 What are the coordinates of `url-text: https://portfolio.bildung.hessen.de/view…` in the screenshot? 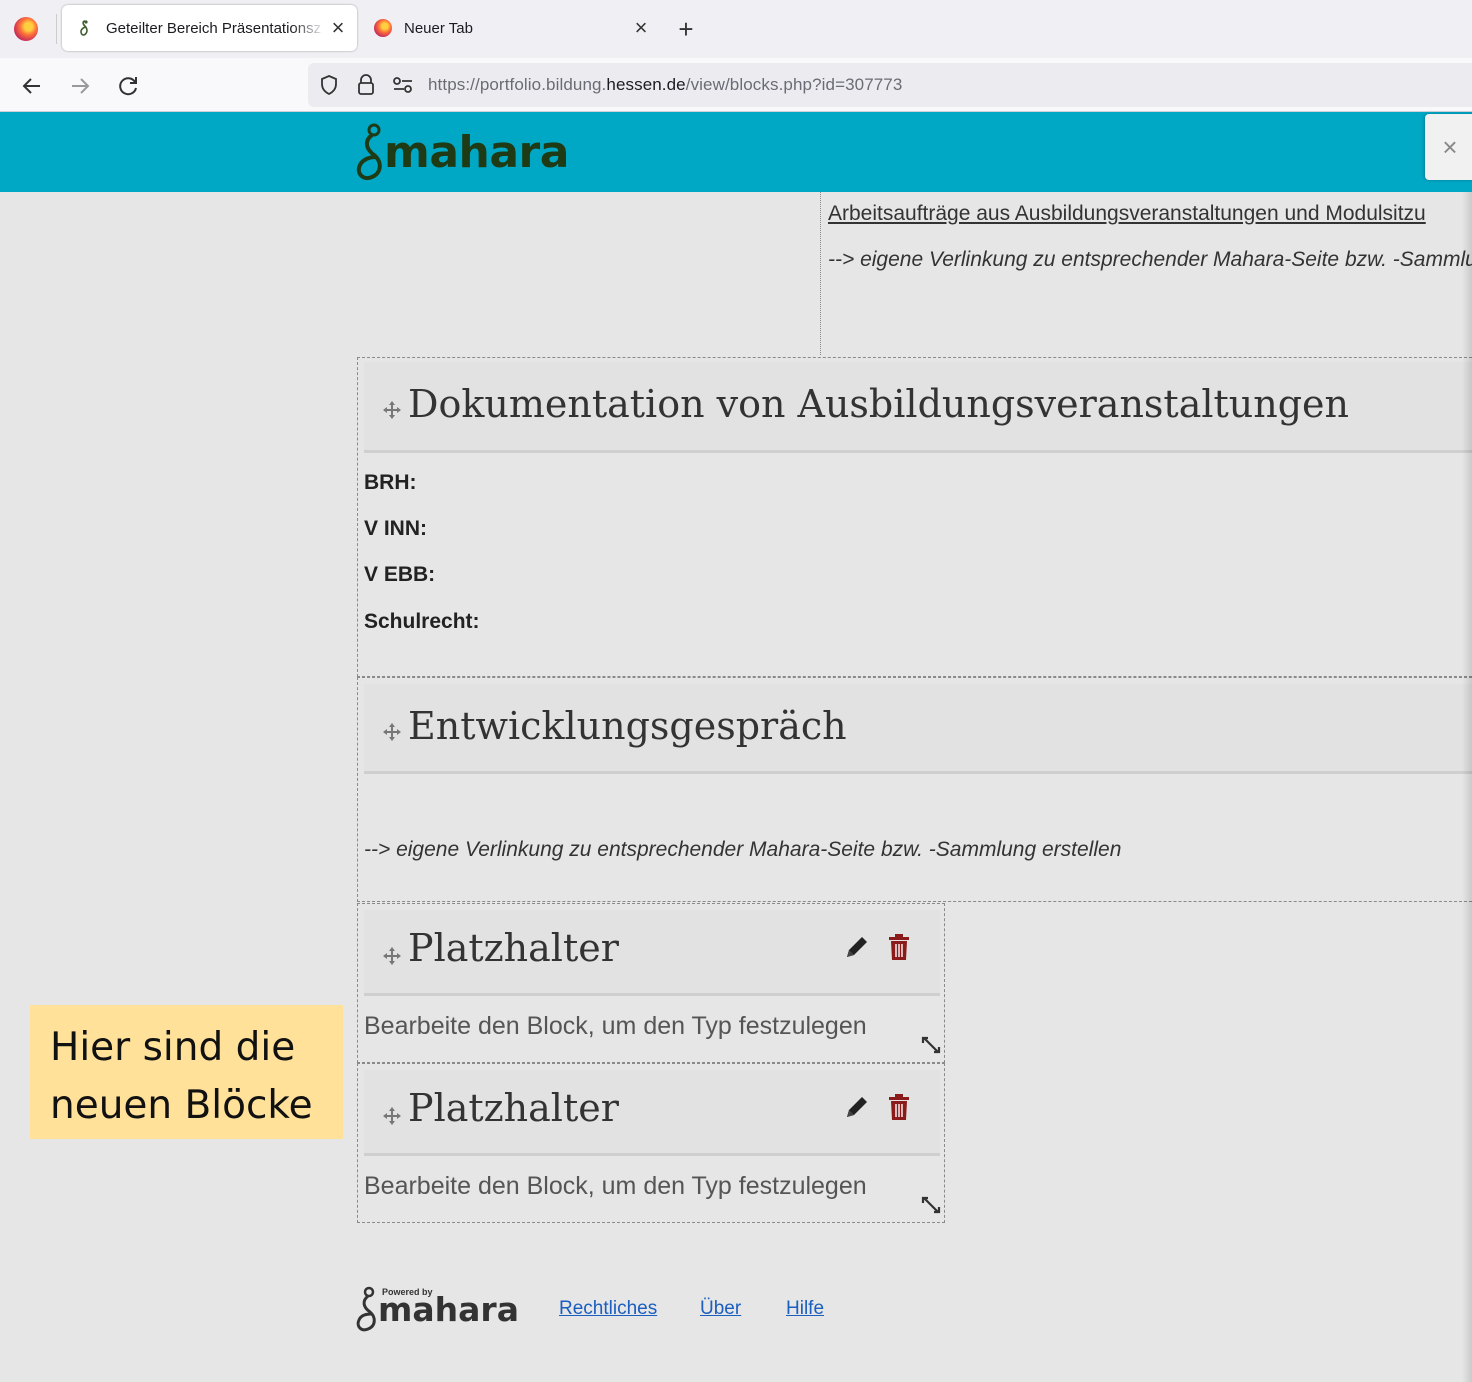 It's located at (665, 85).